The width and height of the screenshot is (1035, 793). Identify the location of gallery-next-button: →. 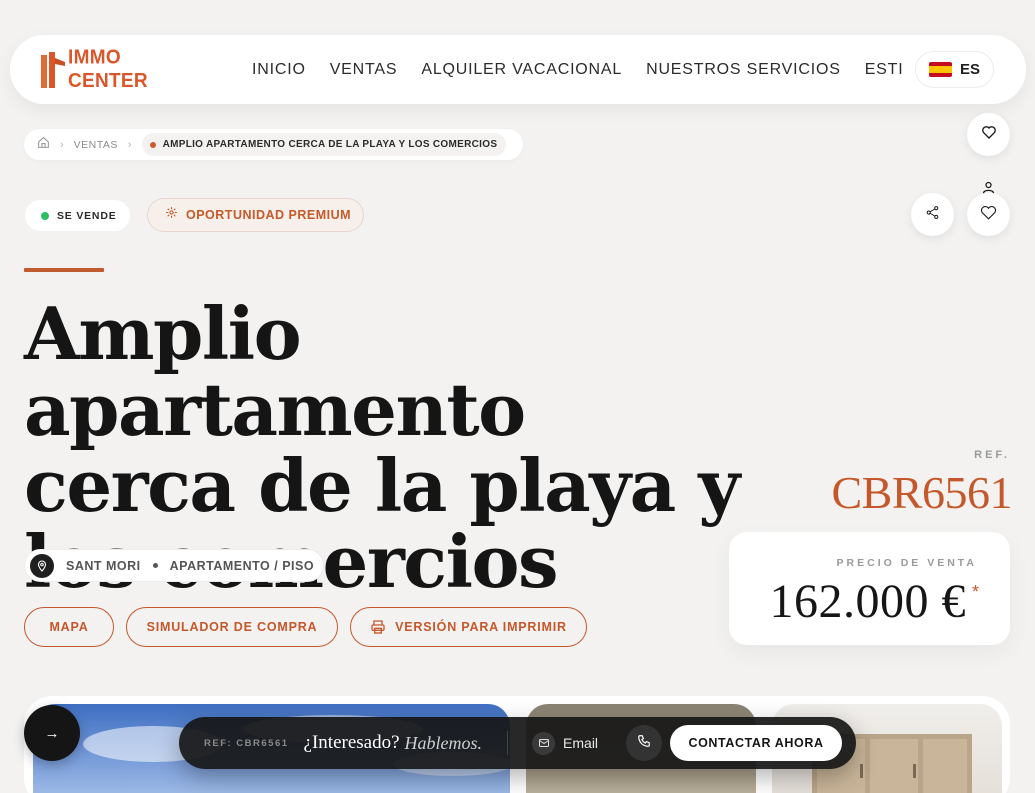
(52, 733).